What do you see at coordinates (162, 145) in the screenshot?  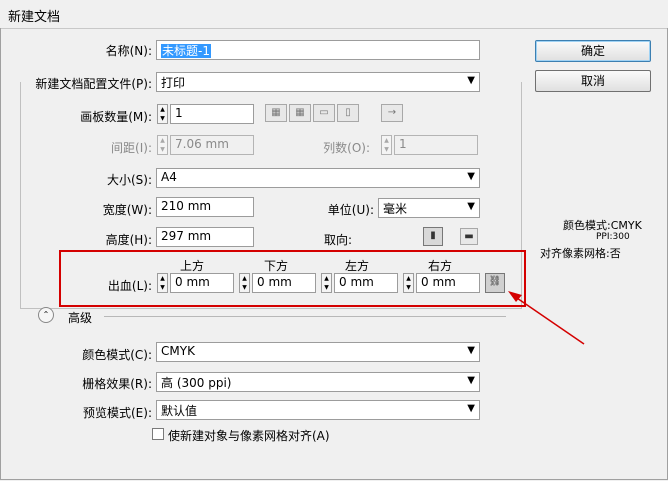 I see `spacing-stepper: ▲ ▼` at bounding box center [162, 145].